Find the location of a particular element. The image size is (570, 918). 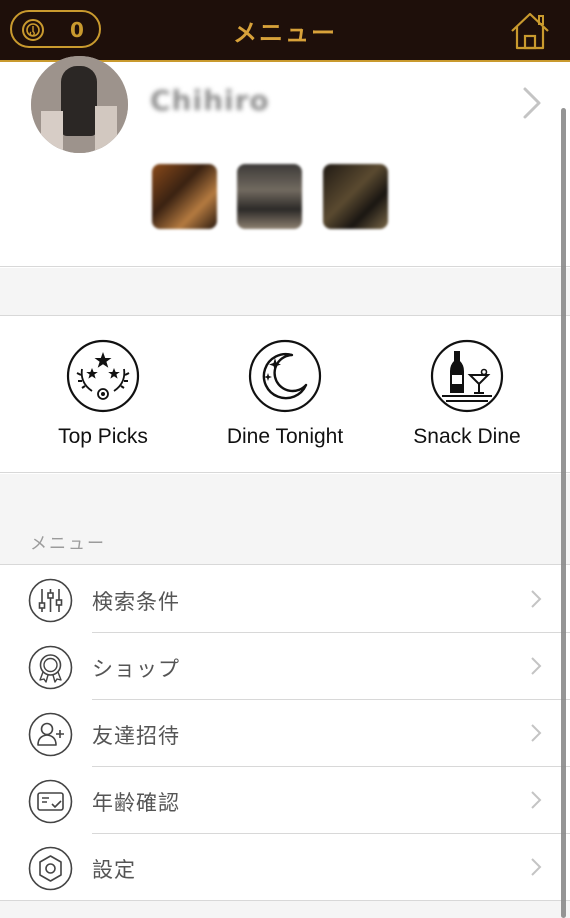

category-dine-tonight: Dine Tonight is located at coordinates (285, 394).